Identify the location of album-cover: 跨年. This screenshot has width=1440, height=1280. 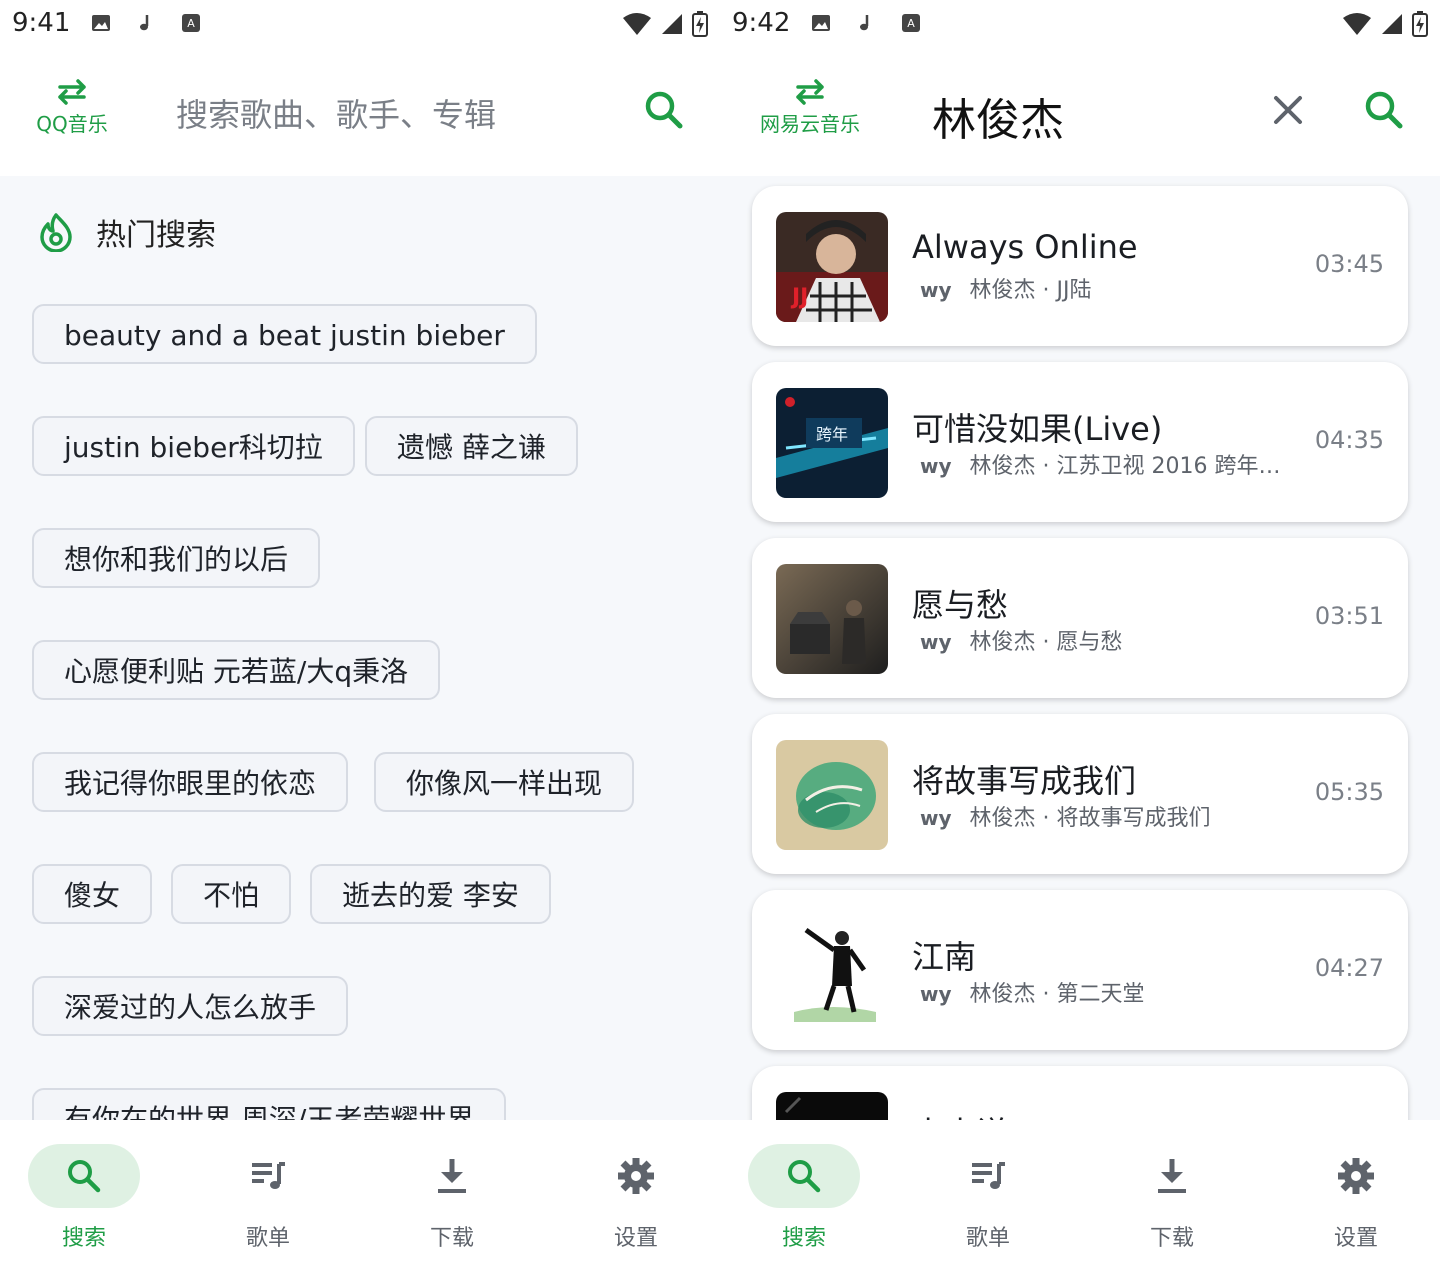
(832, 443).